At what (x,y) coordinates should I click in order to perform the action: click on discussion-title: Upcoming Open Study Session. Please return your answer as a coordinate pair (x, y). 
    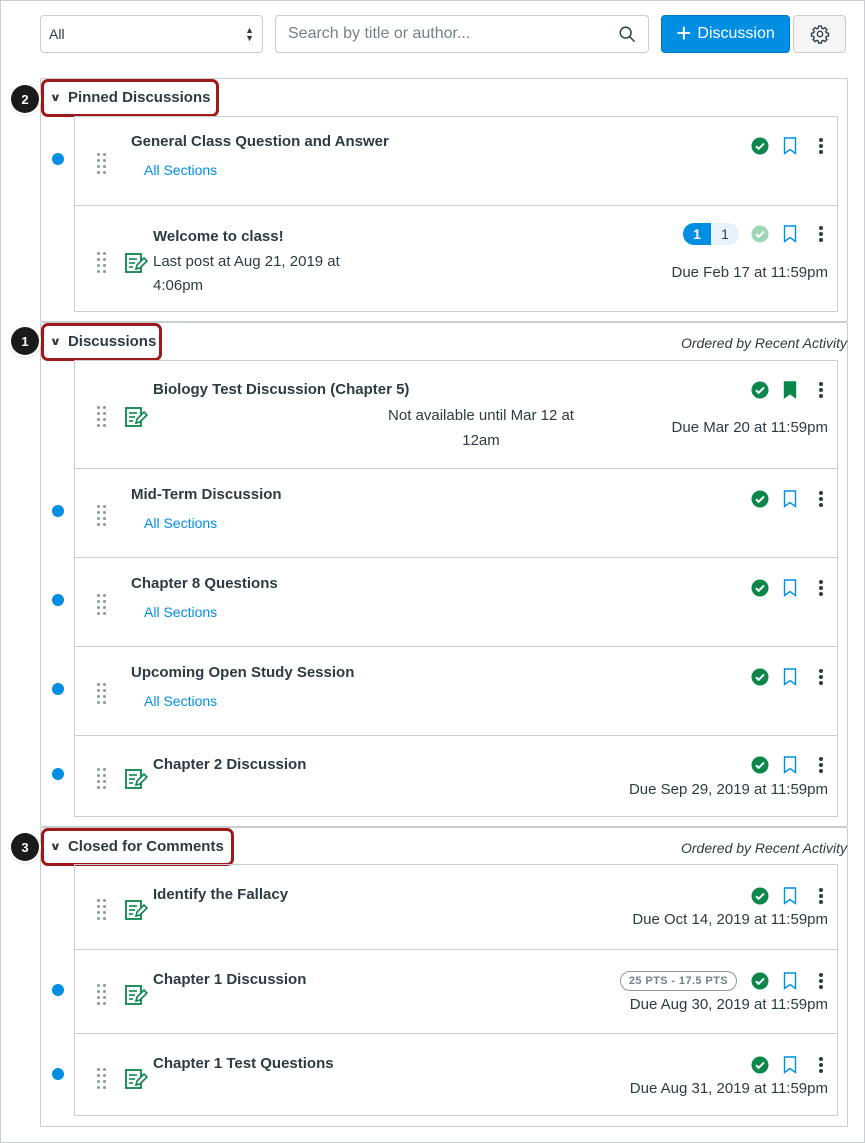
    Looking at the image, I should click on (242, 672).